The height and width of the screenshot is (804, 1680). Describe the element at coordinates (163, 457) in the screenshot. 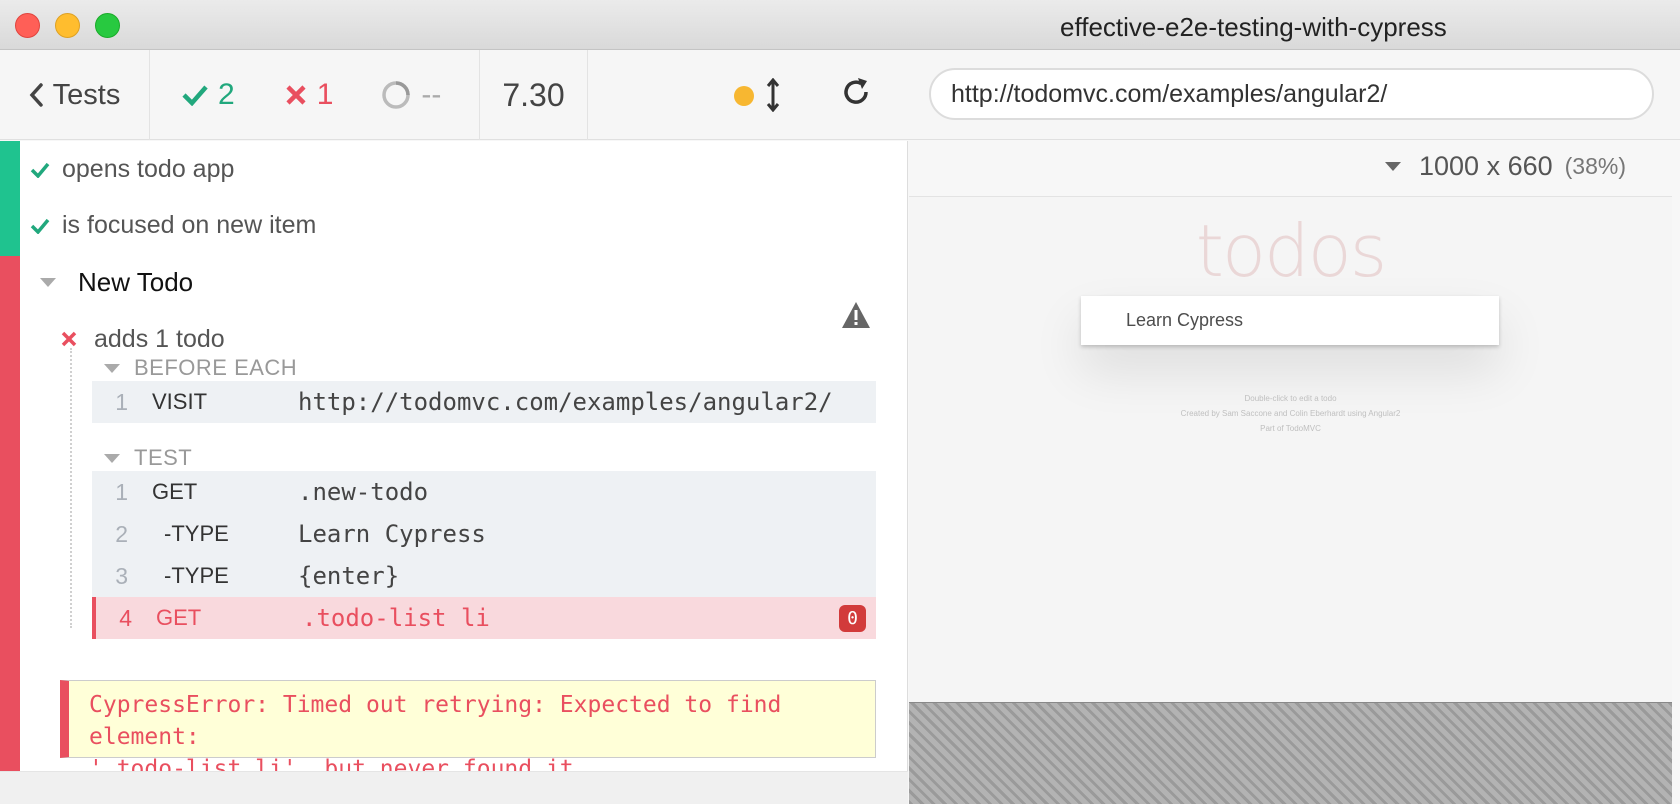

I see `hook-label: TEST` at that location.